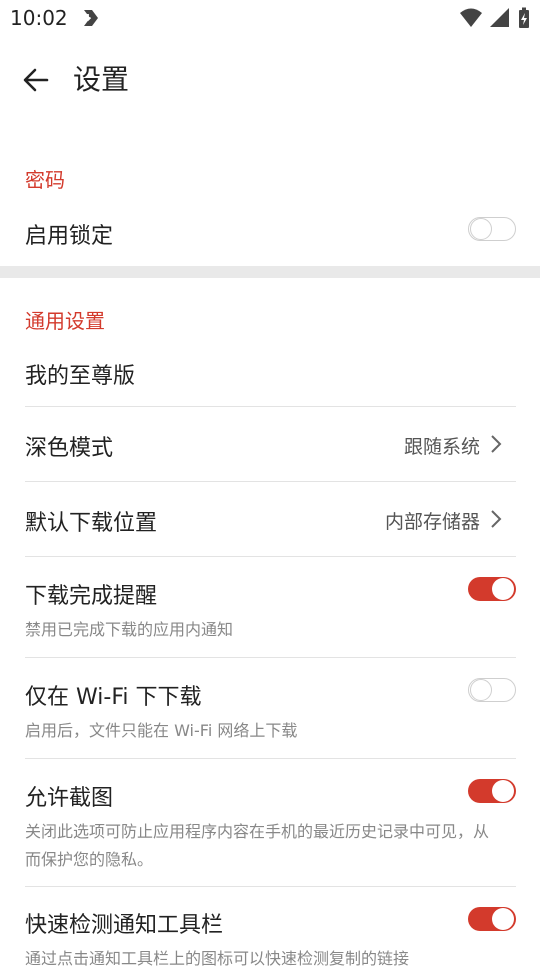 This screenshot has width=540, height=973. Describe the element at coordinates (270, 272) in the screenshot. I see `section-separator` at that location.